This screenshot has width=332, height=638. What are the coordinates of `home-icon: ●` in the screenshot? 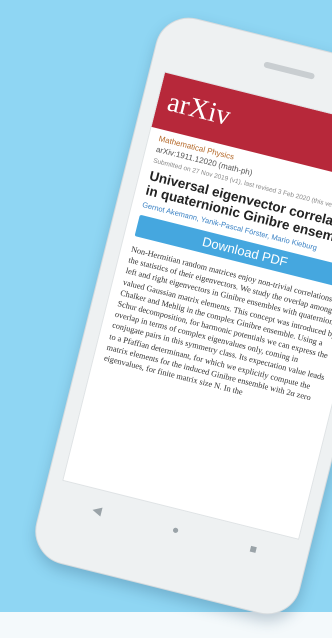 It's located at (176, 529).